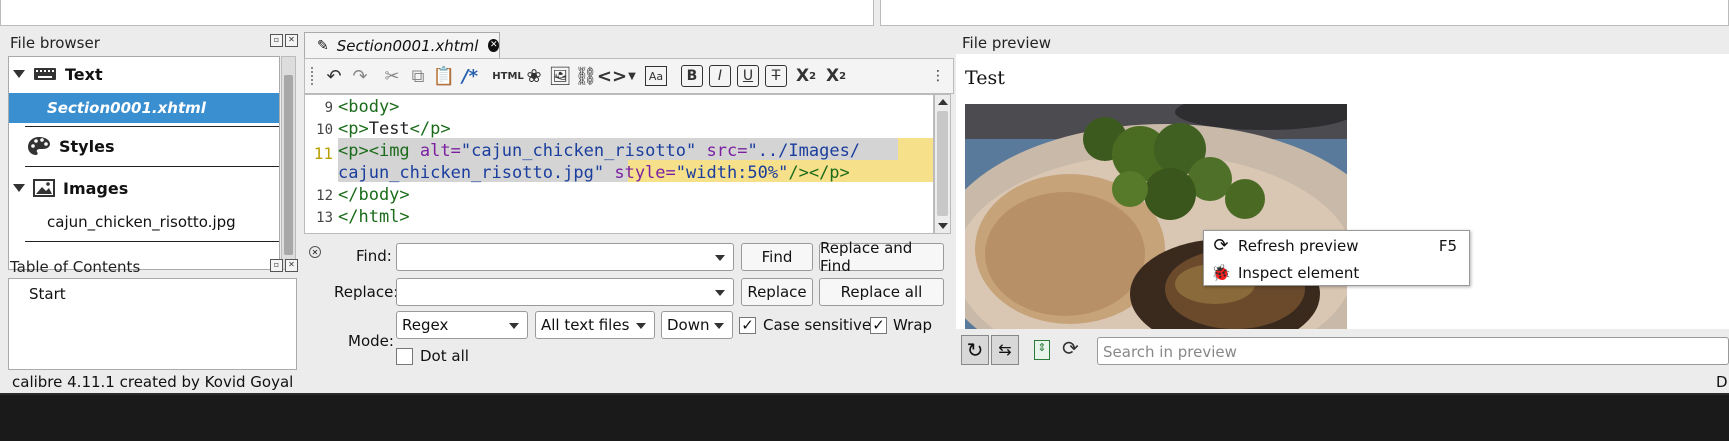  Describe the element at coordinates (369, 107) in the screenshot. I see `code-token: <body>` at that location.